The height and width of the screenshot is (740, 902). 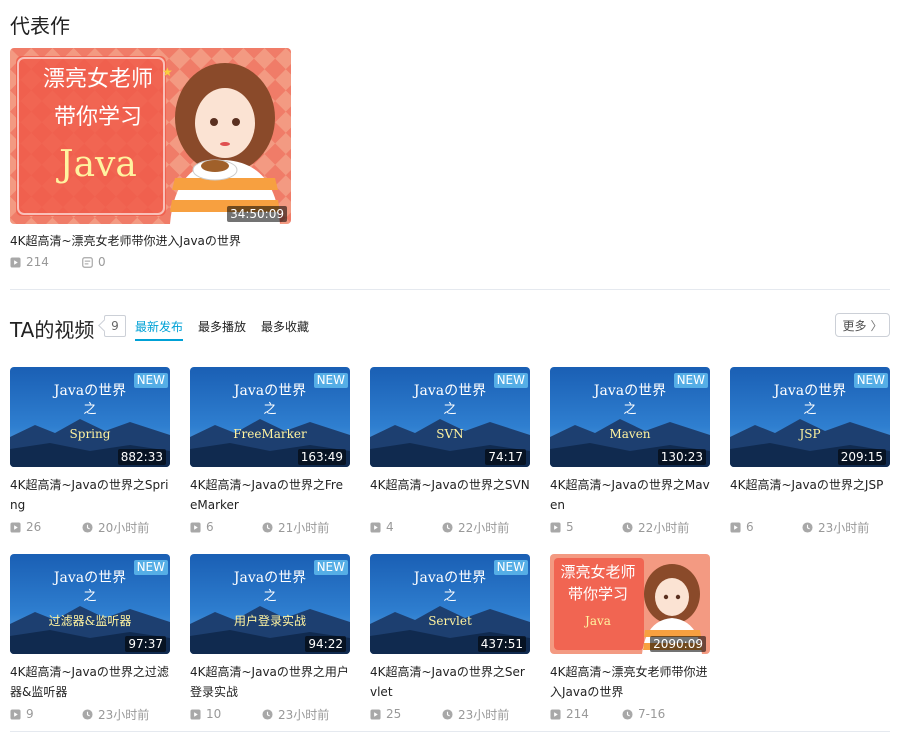 I want to click on featured-video-stats: 214 0, so click(x=58, y=262).